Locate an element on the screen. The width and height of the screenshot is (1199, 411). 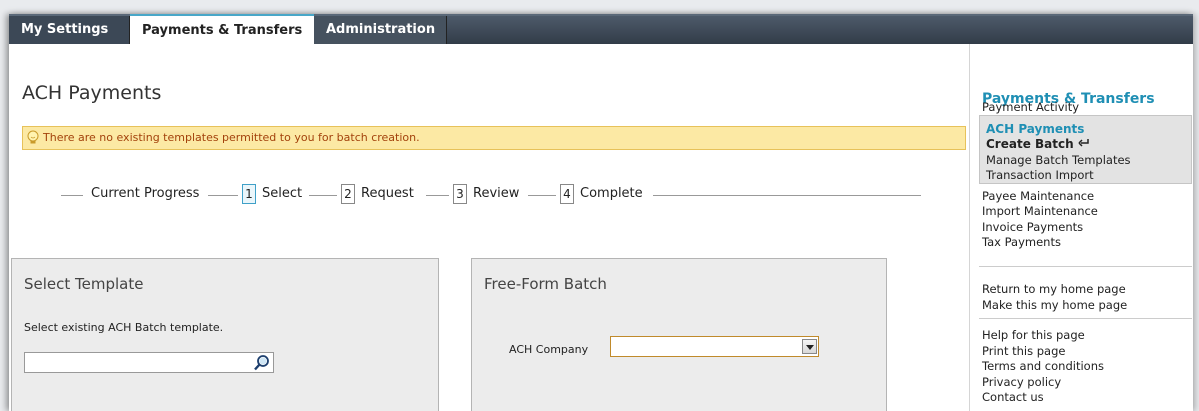
ach-company-select is located at coordinates (714, 346).